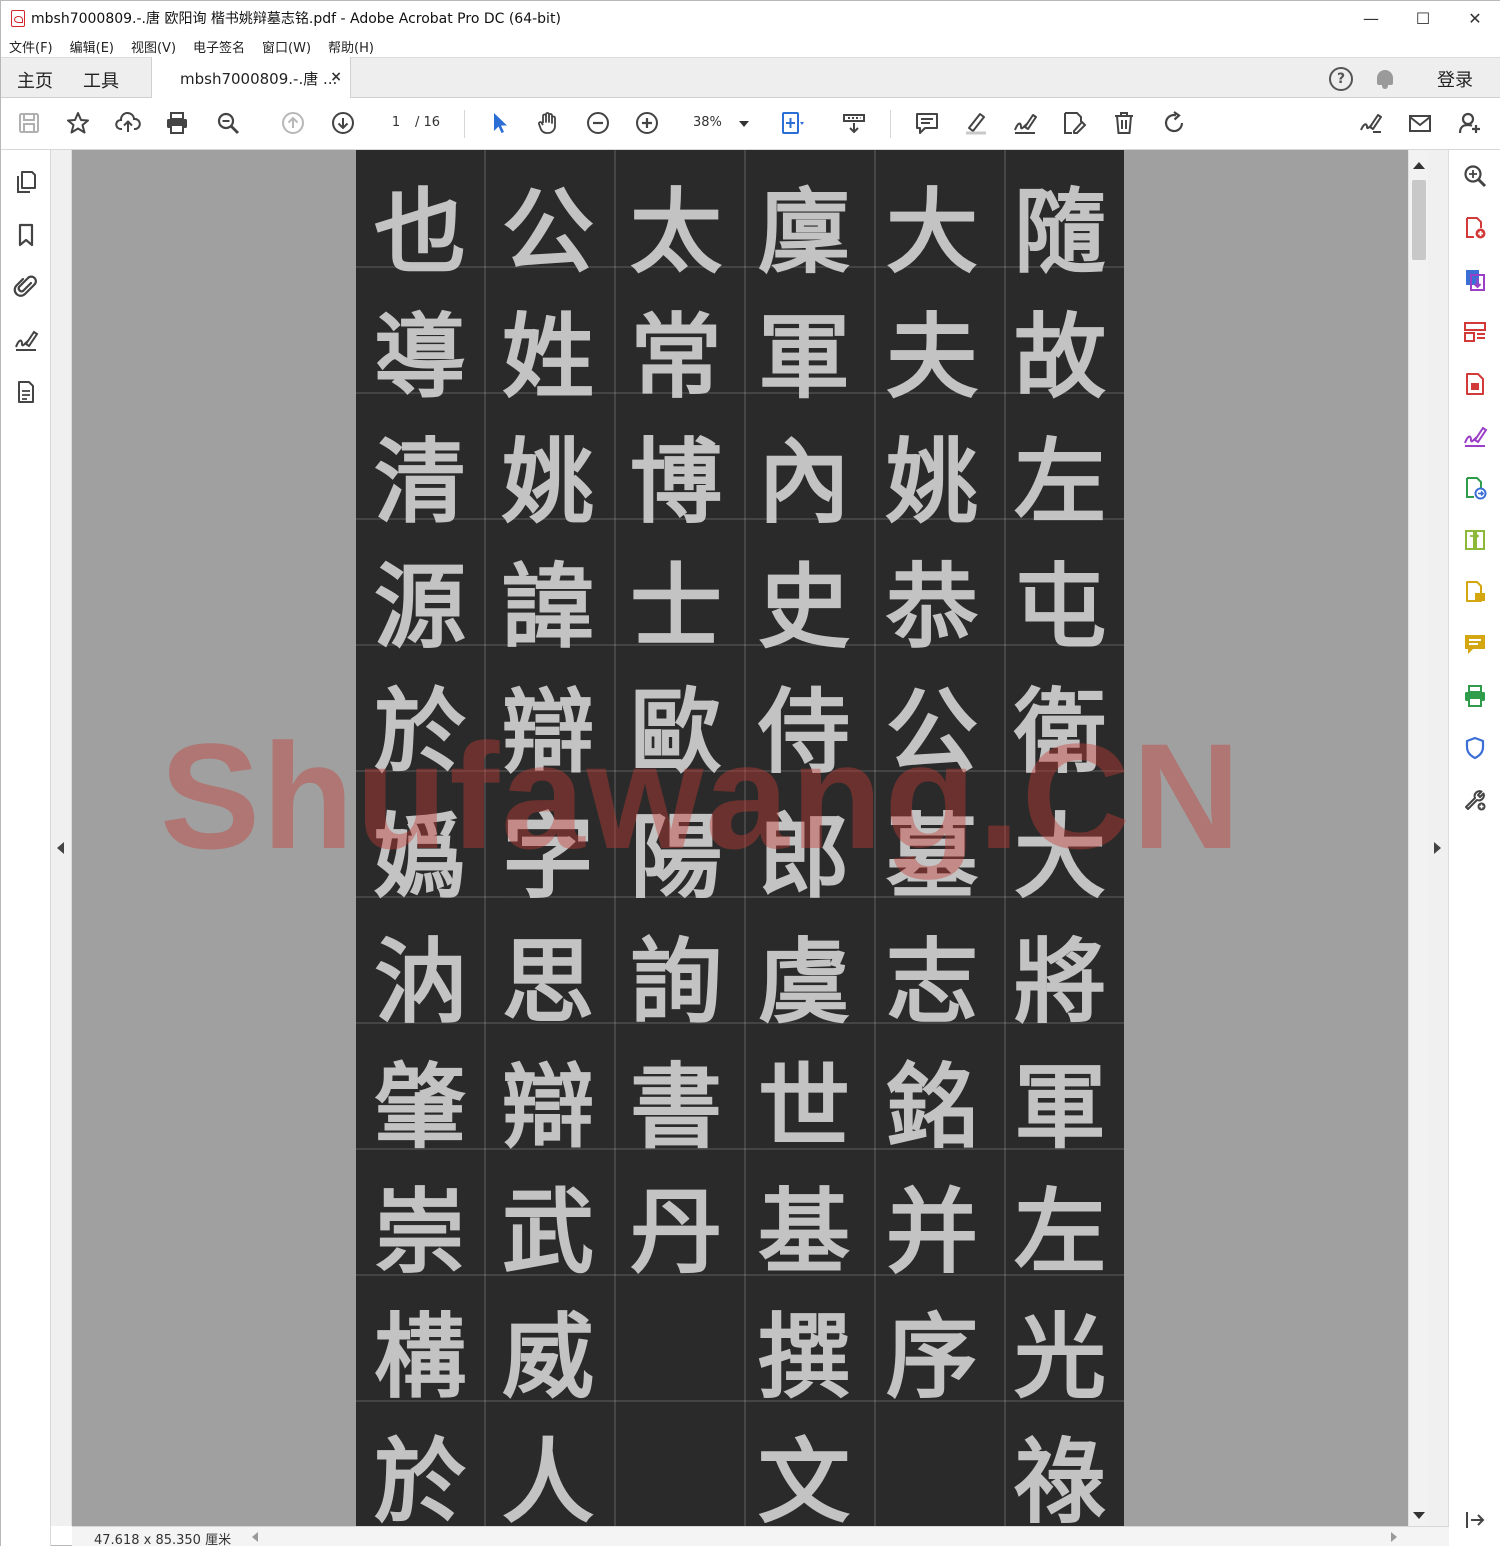  What do you see at coordinates (153, 46) in the screenshot?
I see `menu-view: 视图(V)` at bounding box center [153, 46].